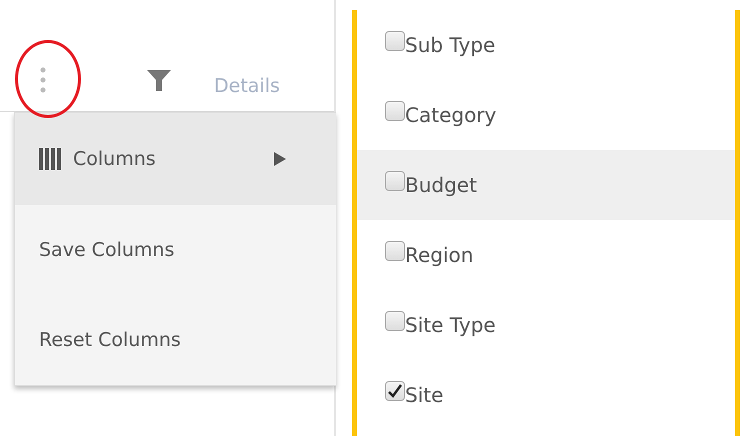  Describe the element at coordinates (175, 340) in the screenshot. I see `menu-item: Reset Columns` at that location.